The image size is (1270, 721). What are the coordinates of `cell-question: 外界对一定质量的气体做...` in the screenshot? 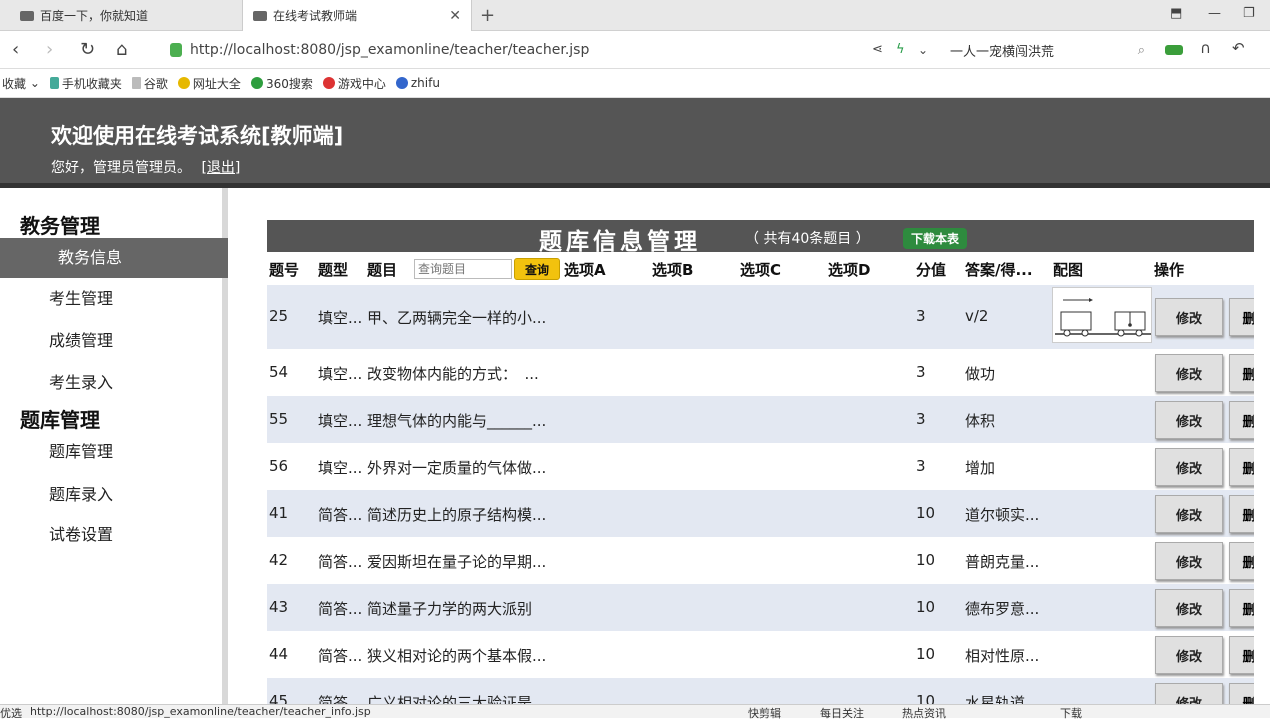 It's located at (457, 468).